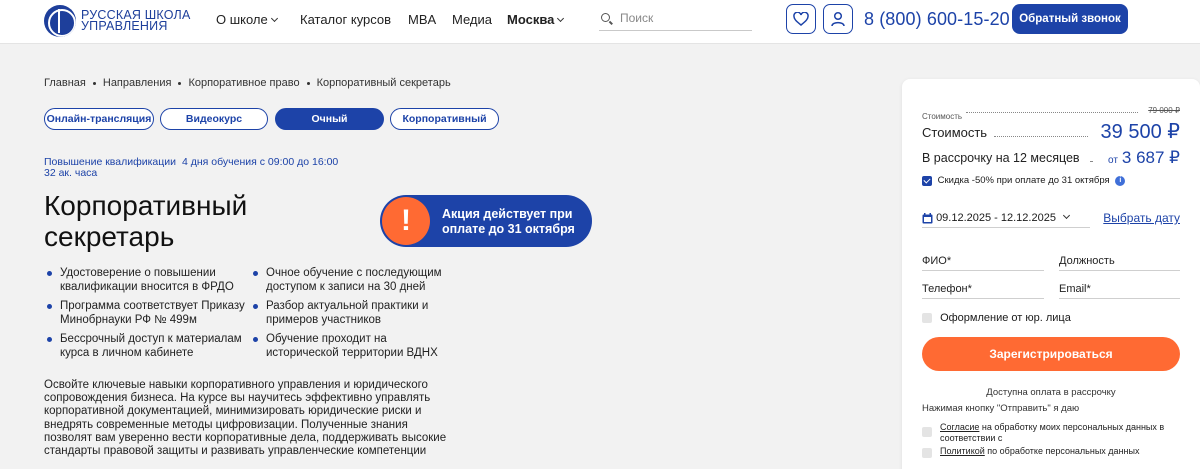 The image size is (1200, 469). What do you see at coordinates (1164, 110) in the screenshot?
I see `old-price: 79 000 ₽` at bounding box center [1164, 110].